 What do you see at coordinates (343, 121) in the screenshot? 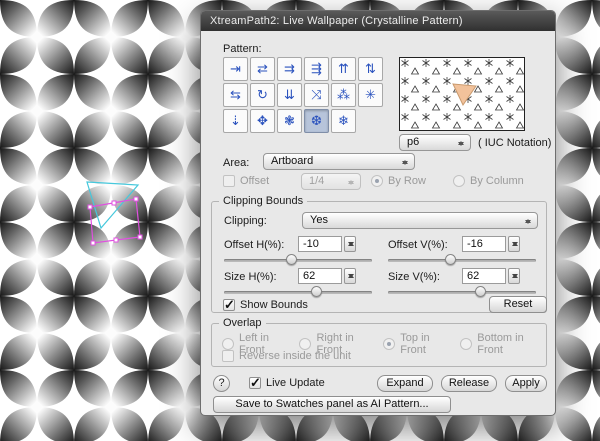
I see `pattern-button: ❄` at bounding box center [343, 121].